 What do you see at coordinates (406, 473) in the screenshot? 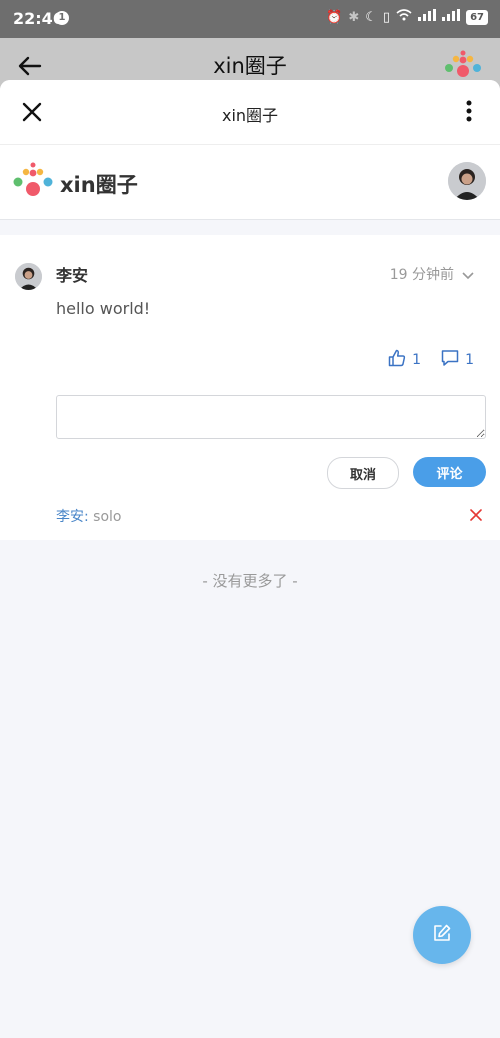
I see `comment-buttons: 取消 评论` at bounding box center [406, 473].